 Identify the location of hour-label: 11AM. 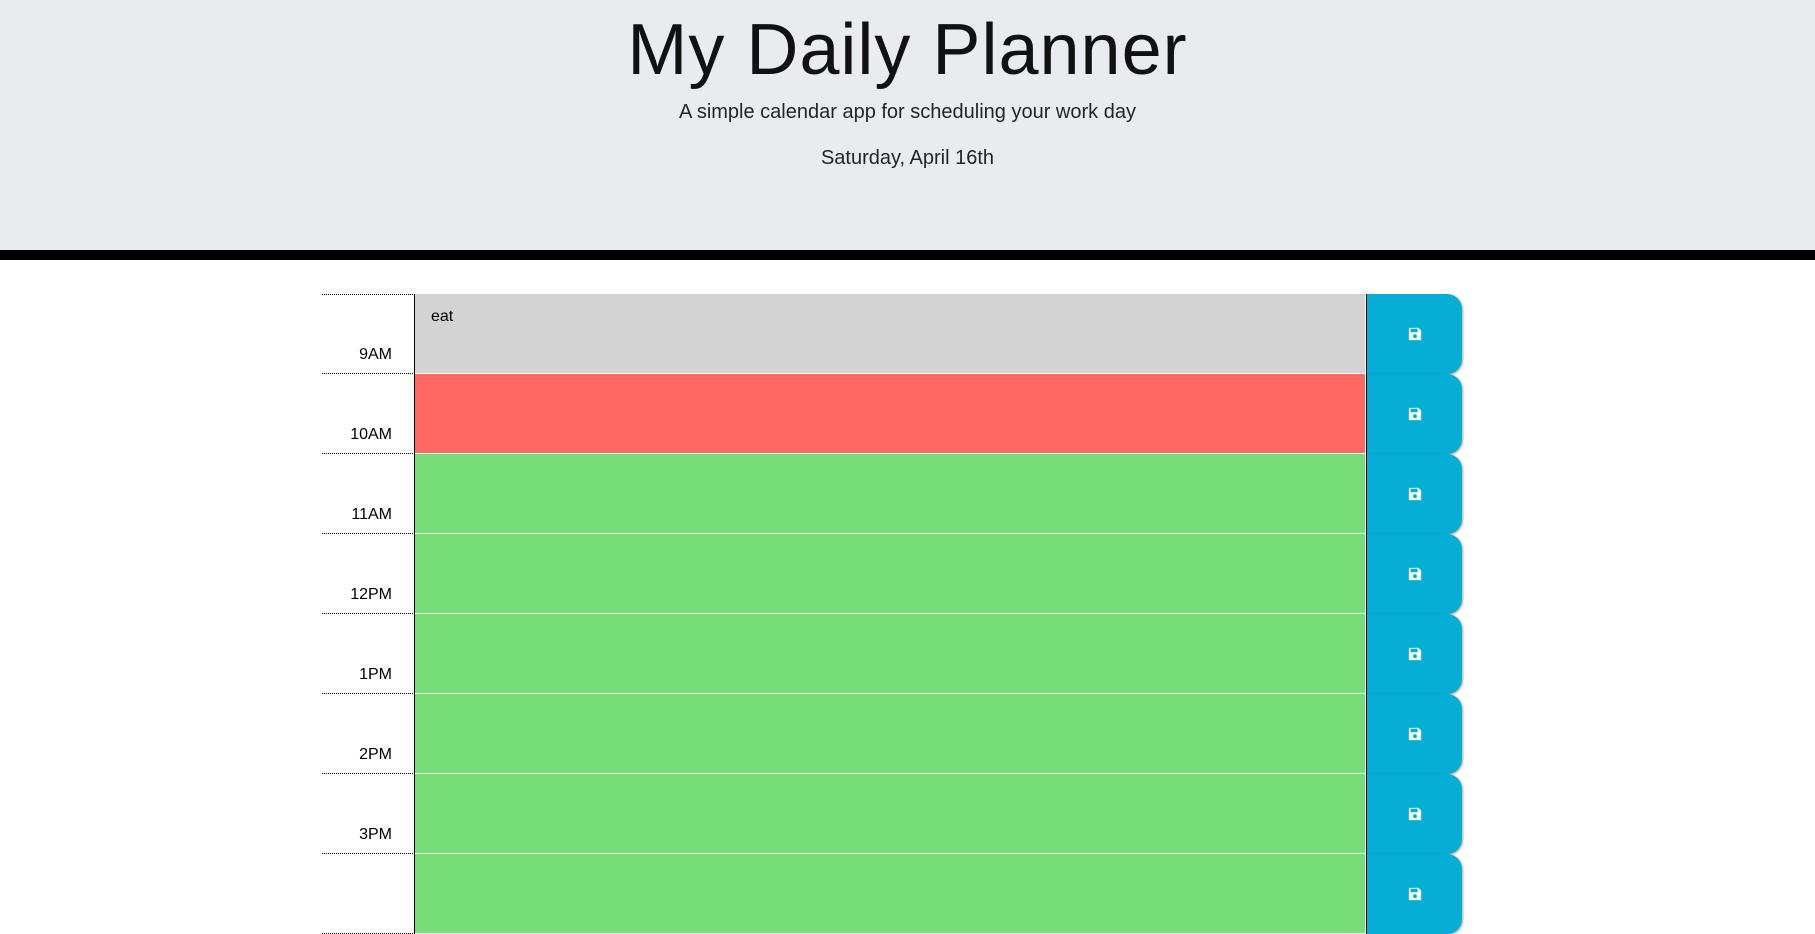
(371, 514).